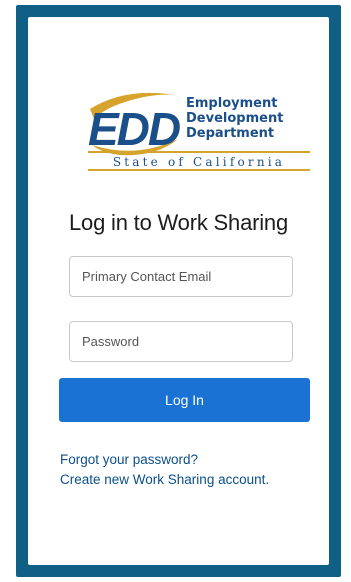  I want to click on page-title: Log in to Work Sharing, so click(178, 222).